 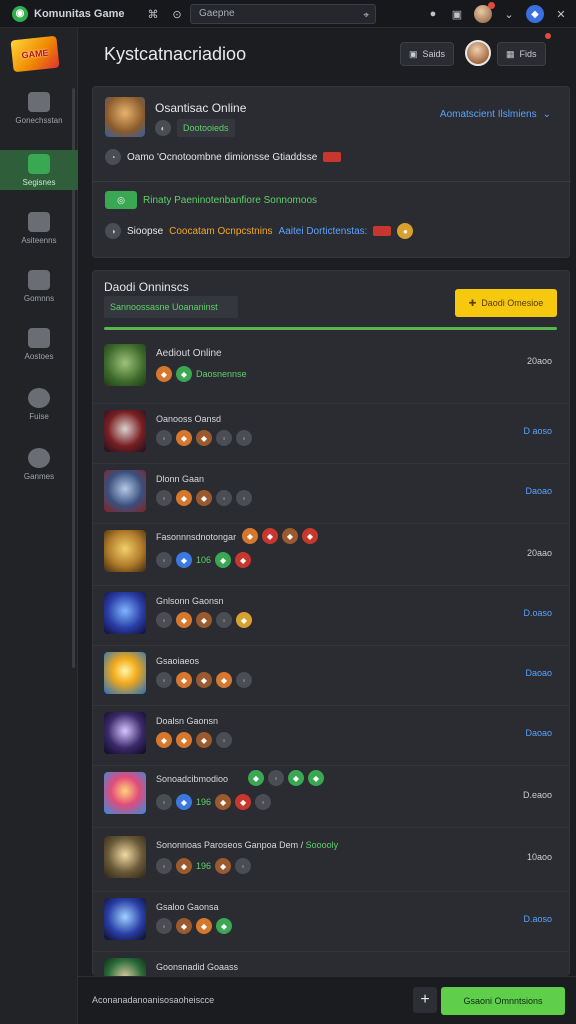 What do you see at coordinates (331, 494) in the screenshot?
I see `list-item: Dlonn Gaan ◦ ◆ ◆ ◦ ◦ Daoao` at bounding box center [331, 494].